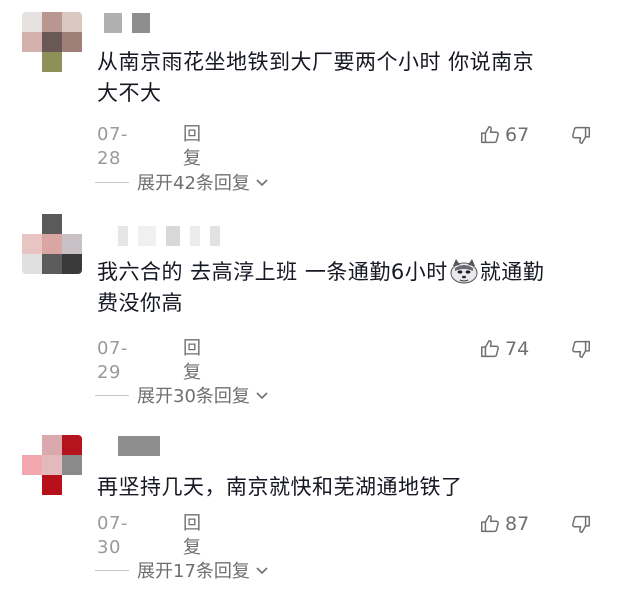 This screenshot has width=620, height=596. What do you see at coordinates (316, 77) in the screenshot?
I see `comment-text: 从南京雨花坐地铁到大厂要两个小时 你说南京 大不大` at bounding box center [316, 77].